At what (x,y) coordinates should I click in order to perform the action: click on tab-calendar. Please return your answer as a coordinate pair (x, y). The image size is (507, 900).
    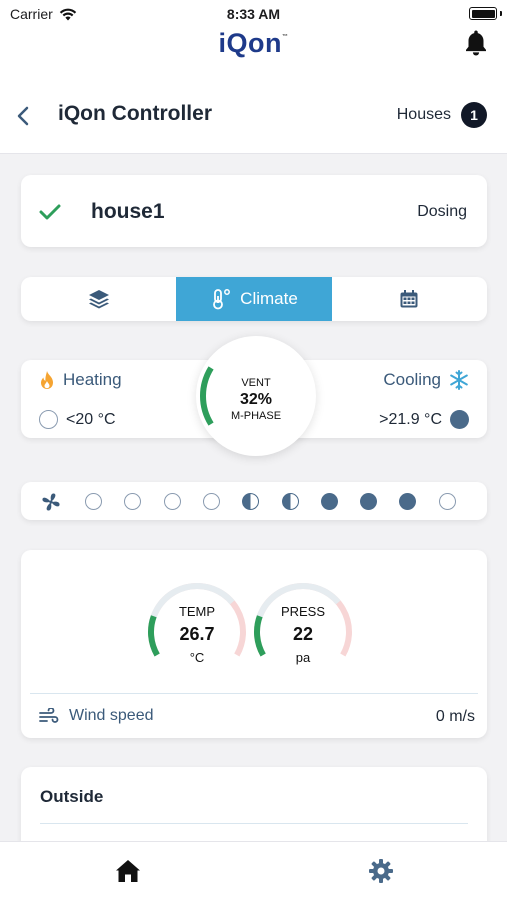
    Looking at the image, I should click on (409, 299).